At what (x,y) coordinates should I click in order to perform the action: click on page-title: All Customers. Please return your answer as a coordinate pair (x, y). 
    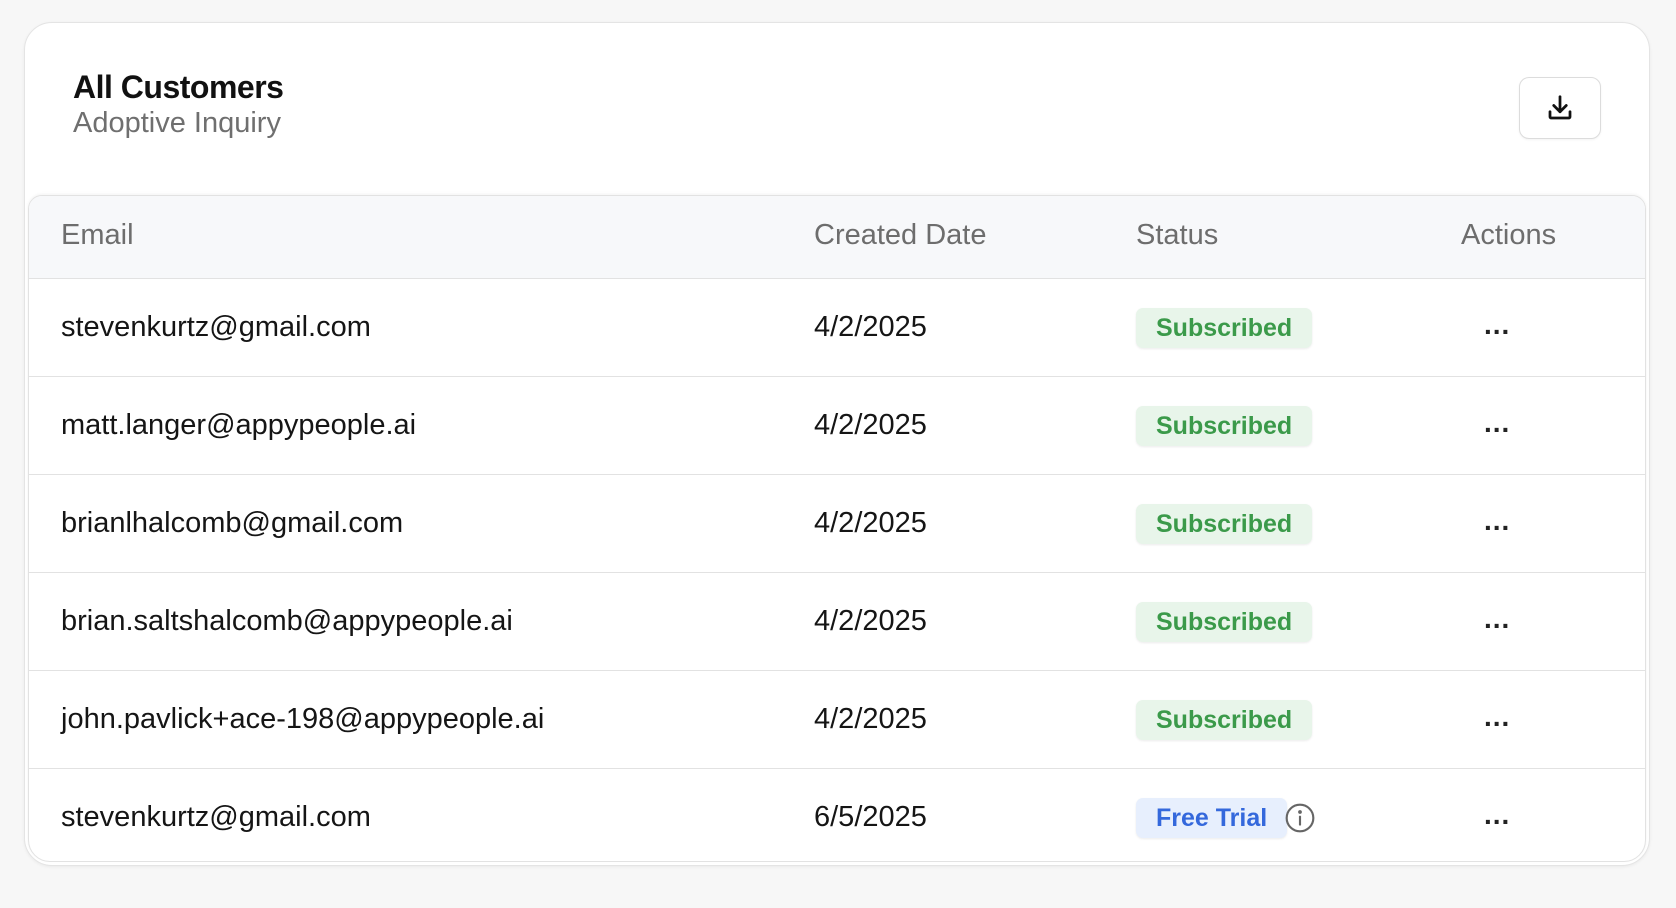
    Looking at the image, I should click on (178, 87).